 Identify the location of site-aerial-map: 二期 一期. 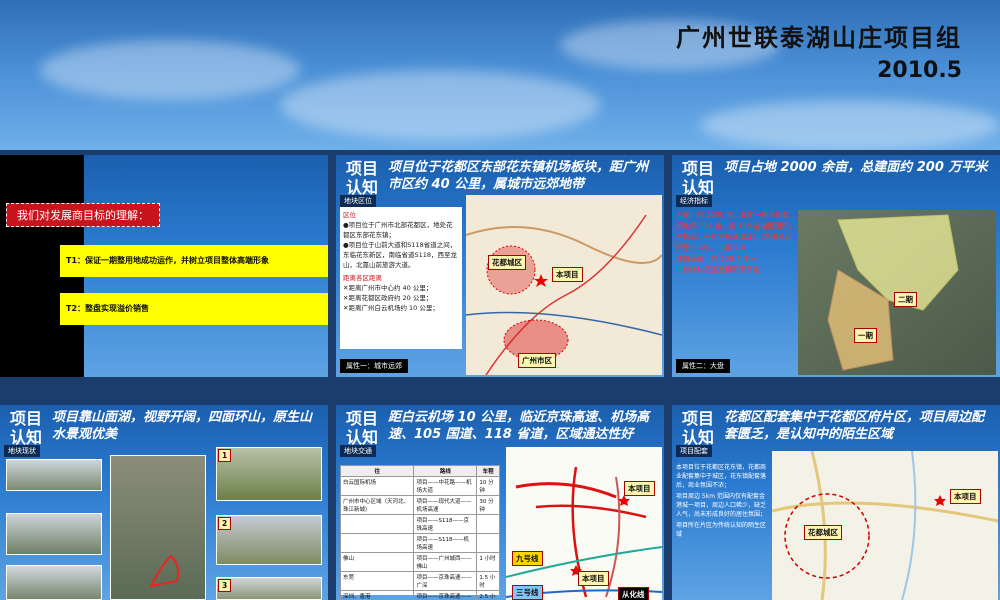
(897, 292).